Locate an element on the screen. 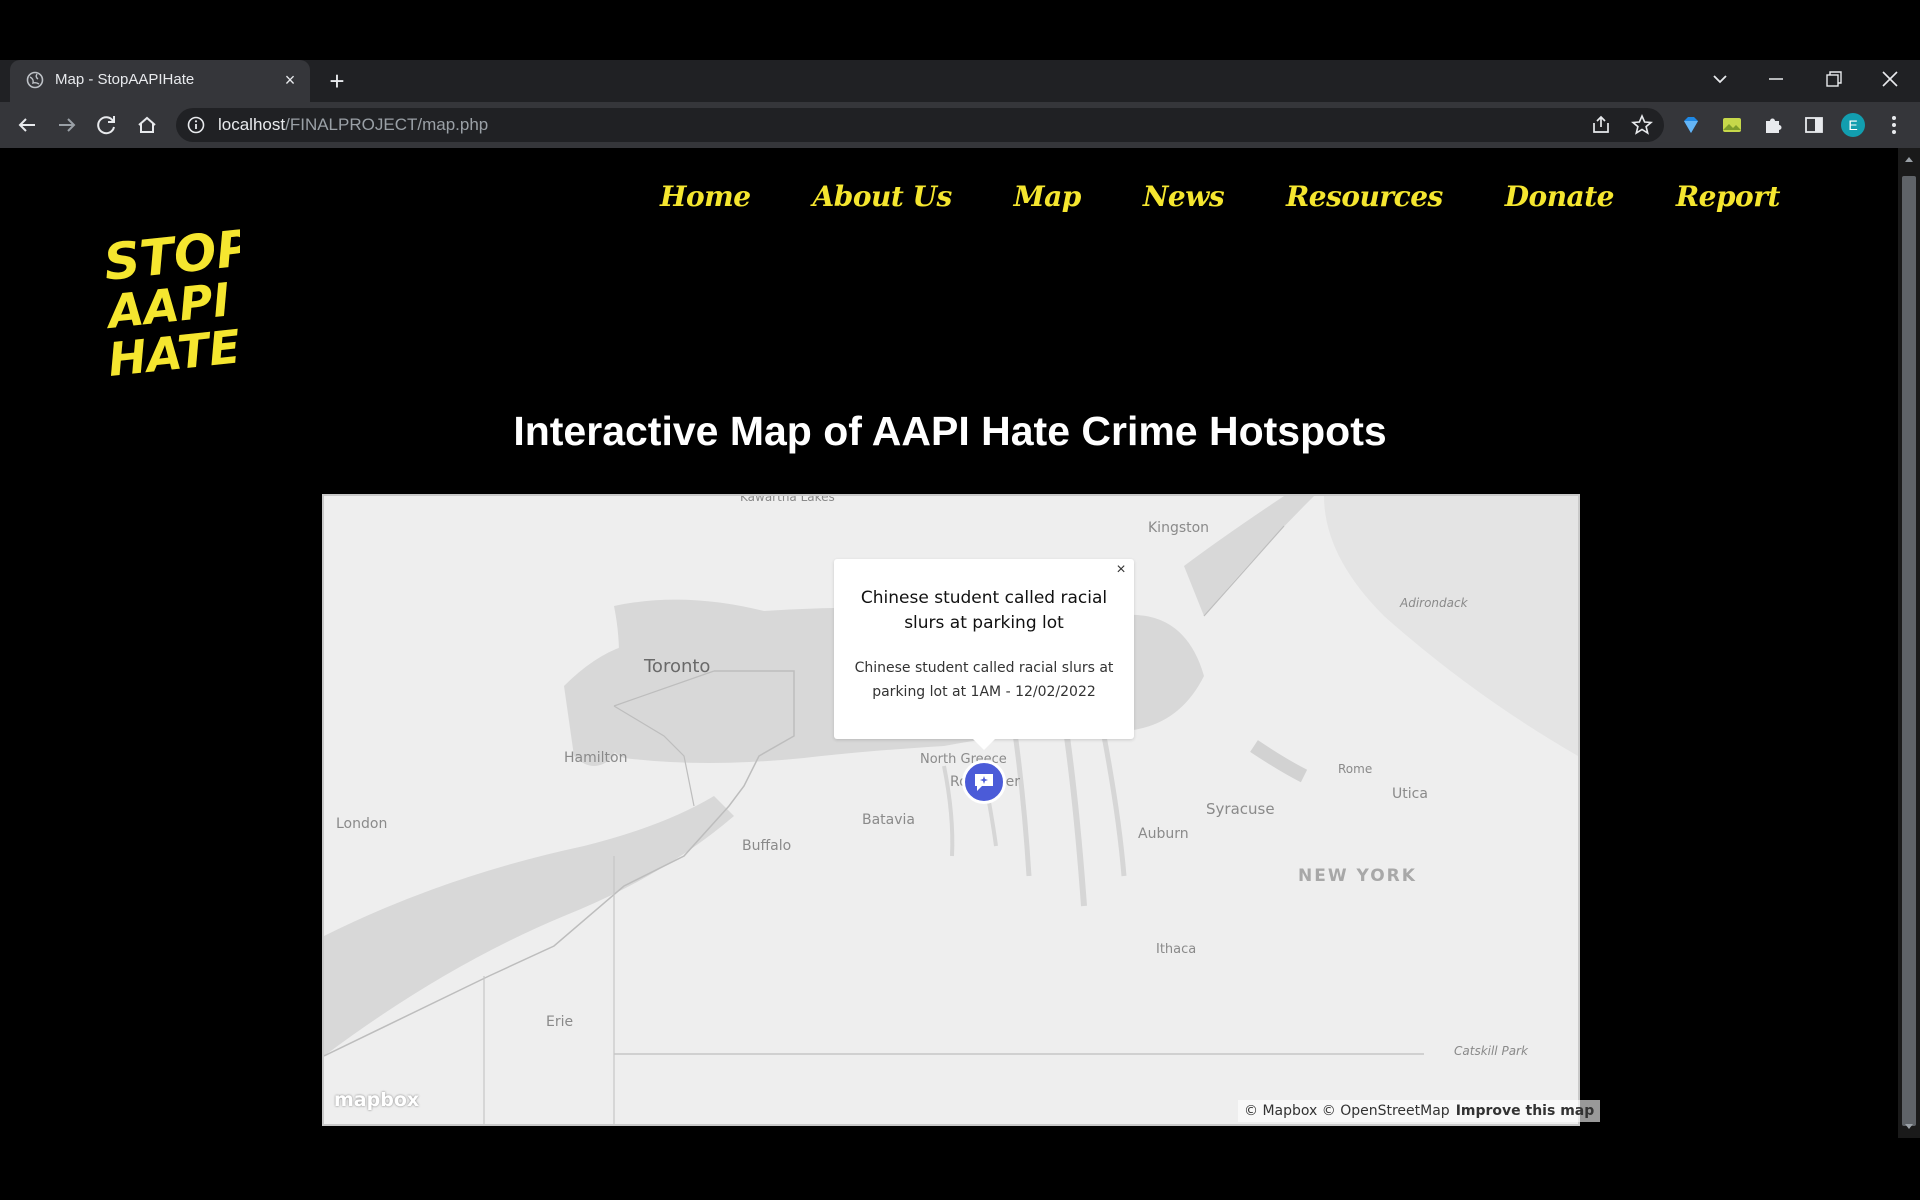  popup-tip is located at coordinates (984, 744).